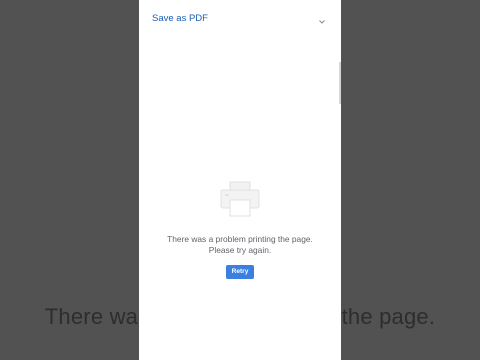  I want to click on retry-button: Retry, so click(240, 272).